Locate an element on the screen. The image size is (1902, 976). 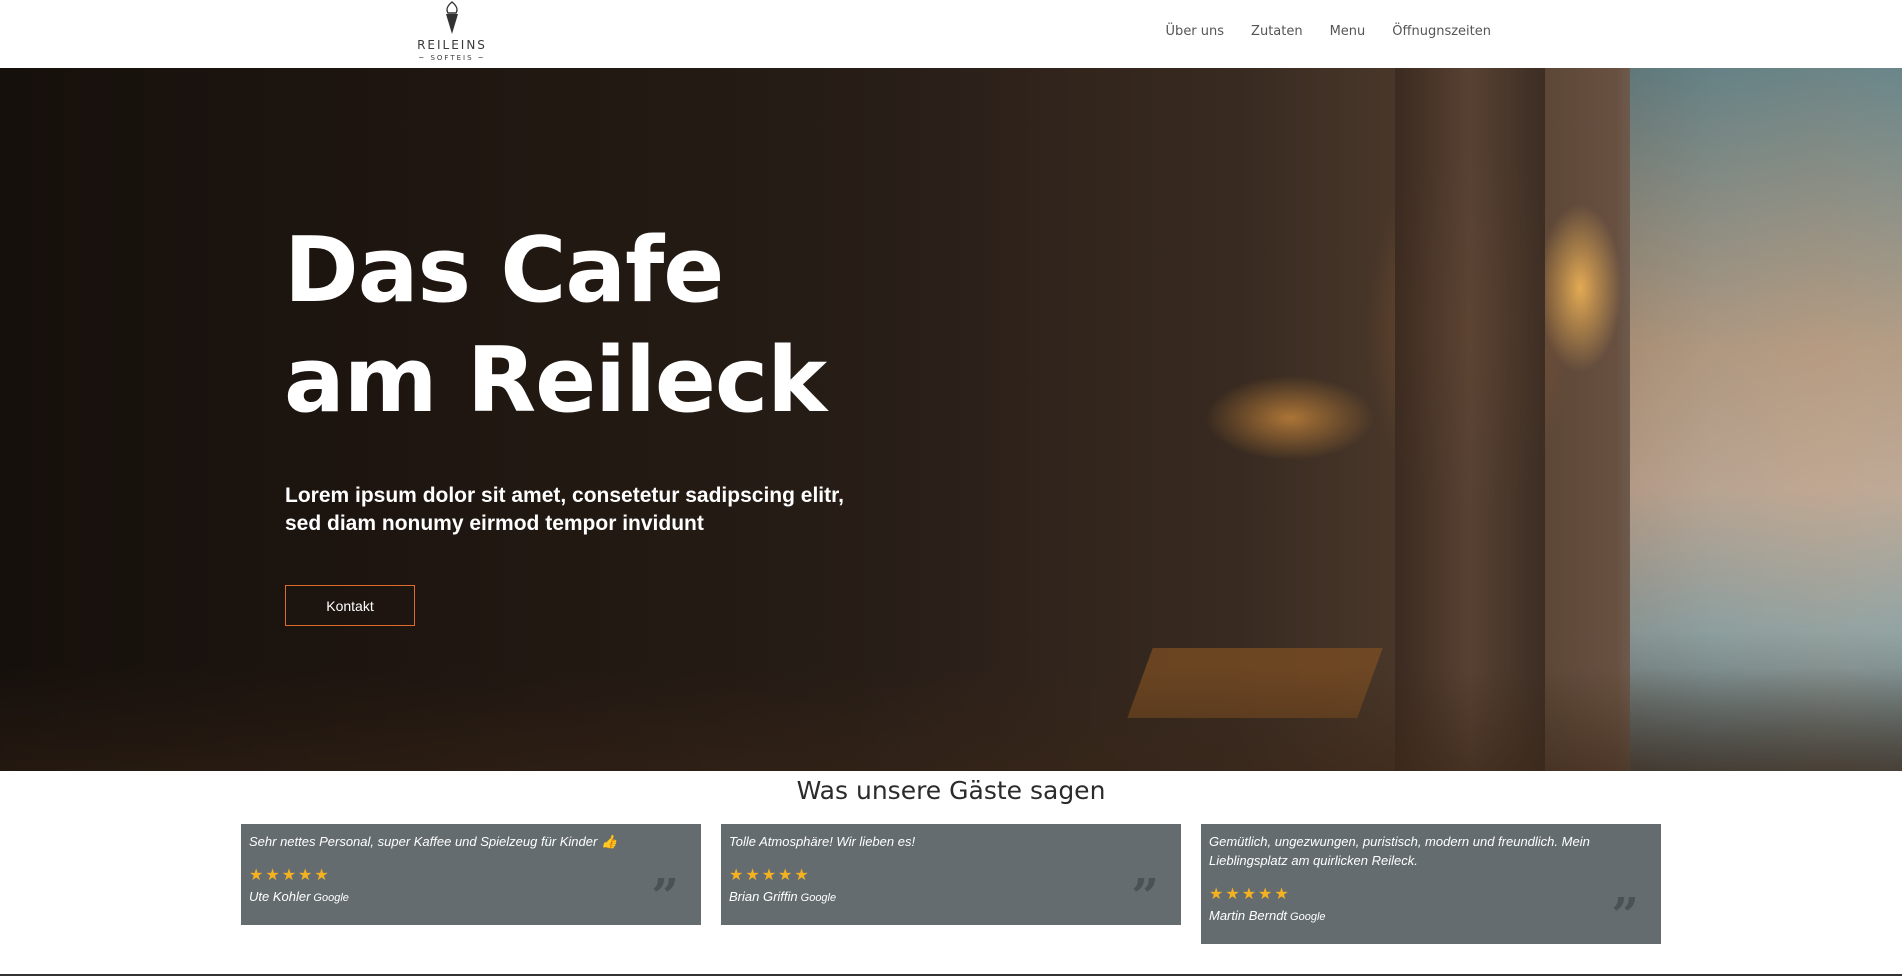
testimonial-author: Brian Griffin Google is located at coordinates (951, 896).